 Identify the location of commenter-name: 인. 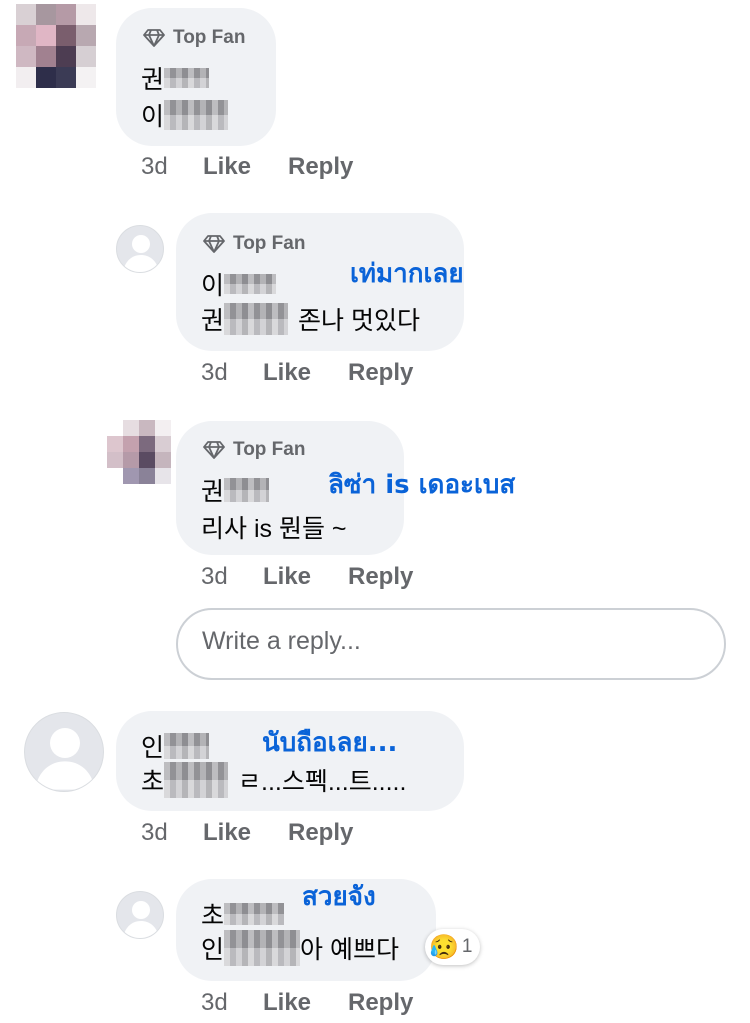
(175, 746).